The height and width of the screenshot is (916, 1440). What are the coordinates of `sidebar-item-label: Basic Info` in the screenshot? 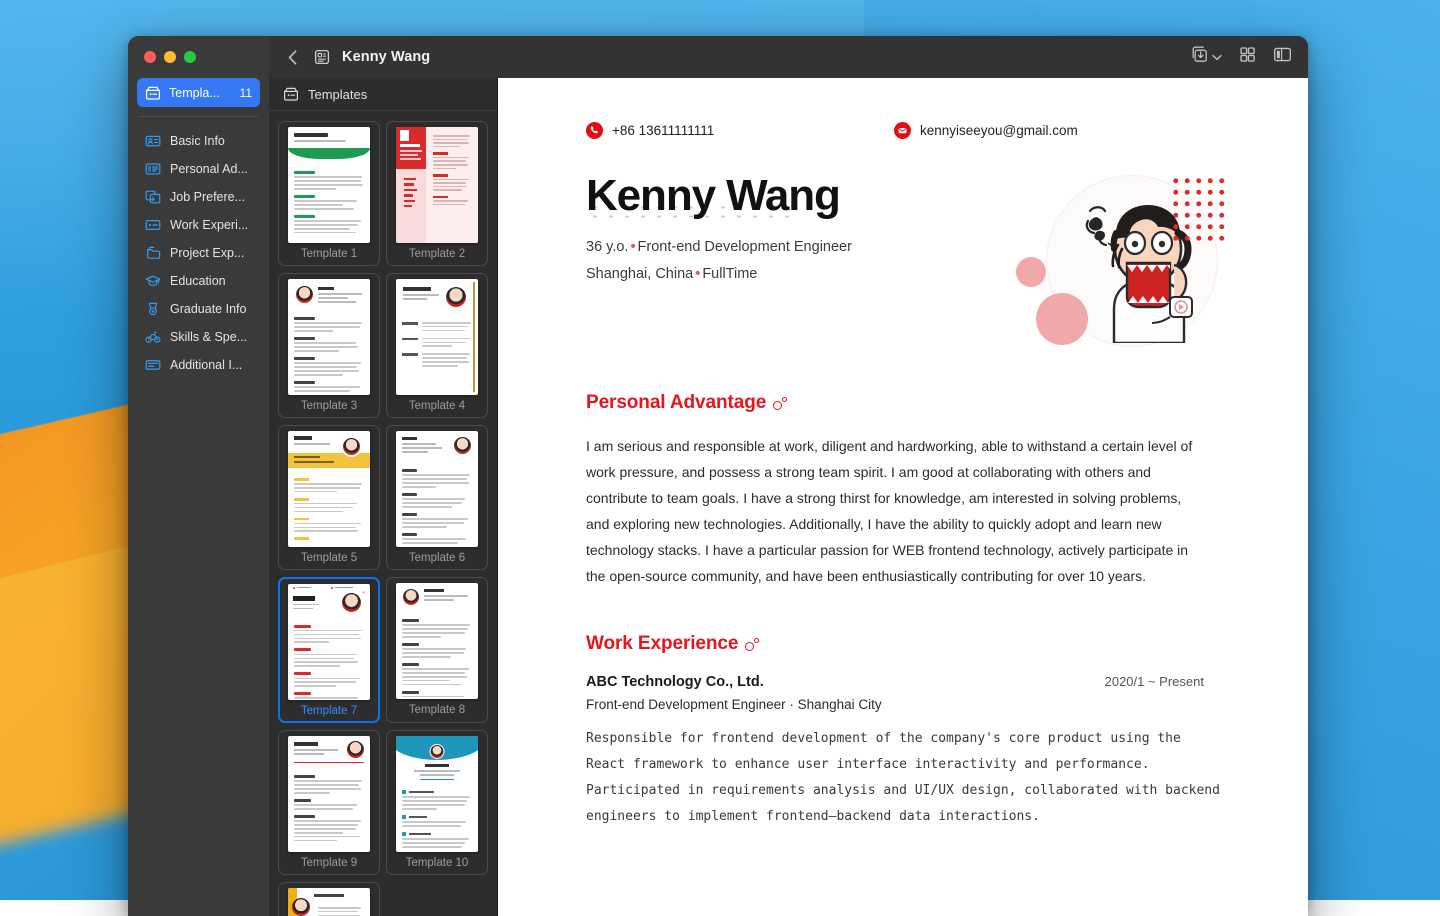 It's located at (197, 141).